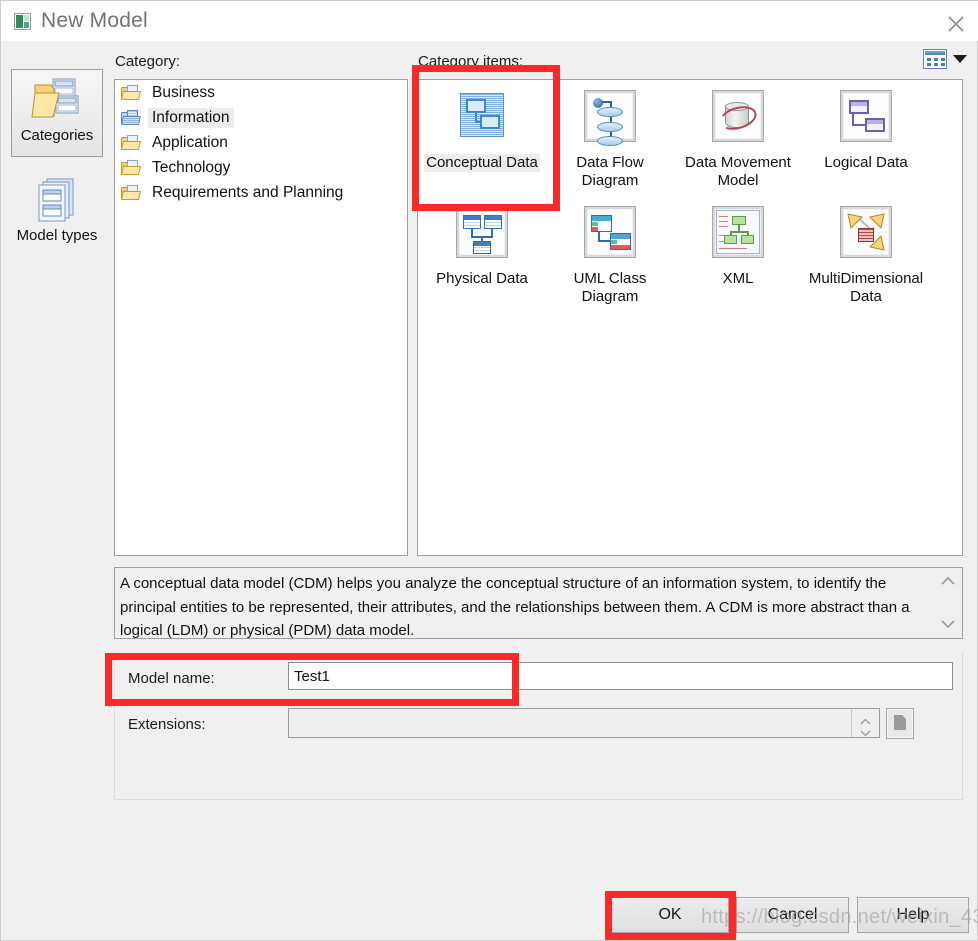 The image size is (978, 941). What do you see at coordinates (738, 119) in the screenshot?
I see `data-movement-model-icon` at bounding box center [738, 119].